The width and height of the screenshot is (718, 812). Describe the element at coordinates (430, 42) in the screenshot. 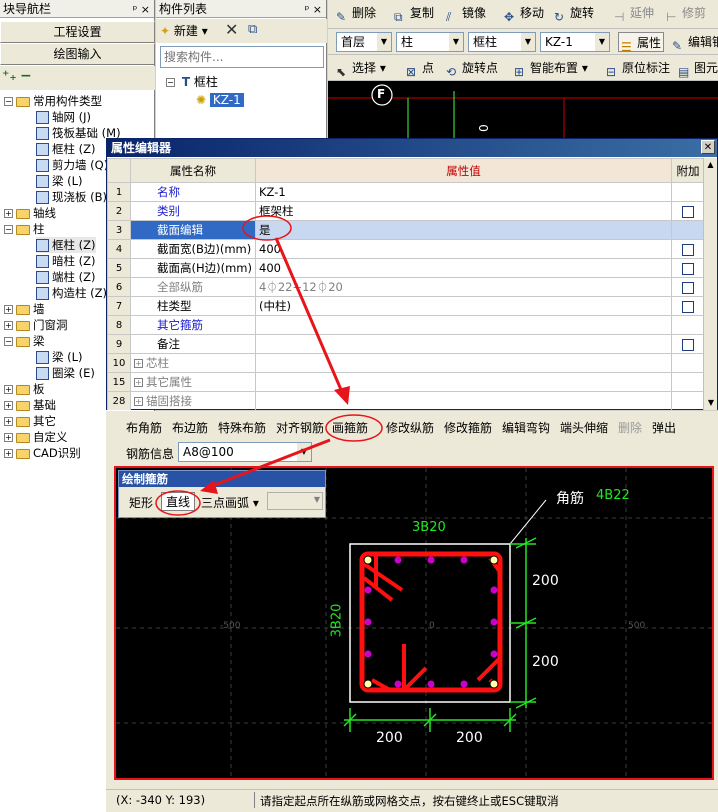

I see `category-select: 柱 ▼` at that location.